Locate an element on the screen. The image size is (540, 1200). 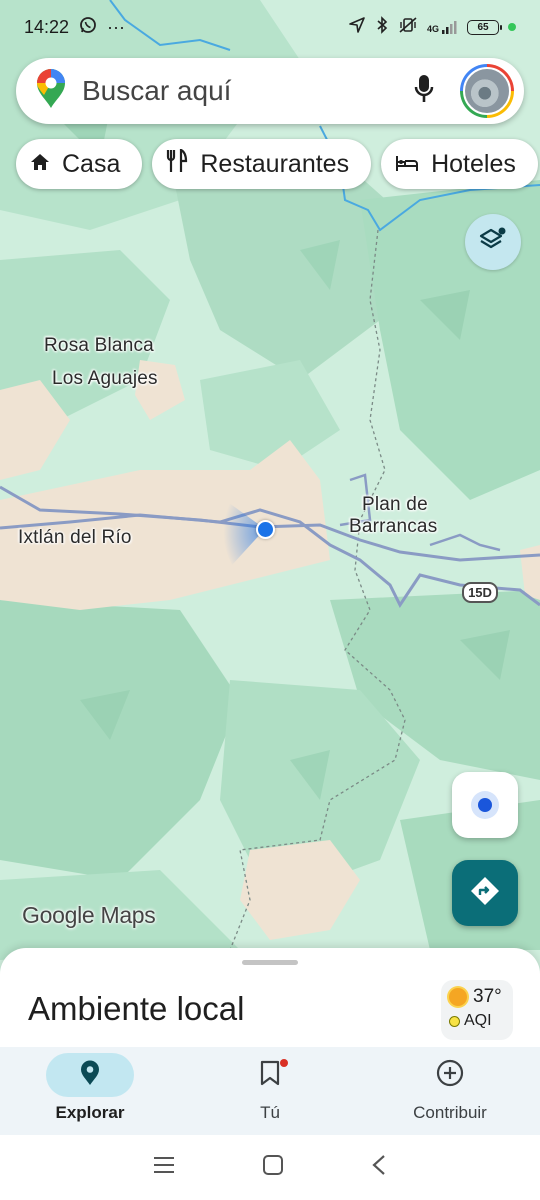
vibrate-off-icon is located at coordinates (408, 27).